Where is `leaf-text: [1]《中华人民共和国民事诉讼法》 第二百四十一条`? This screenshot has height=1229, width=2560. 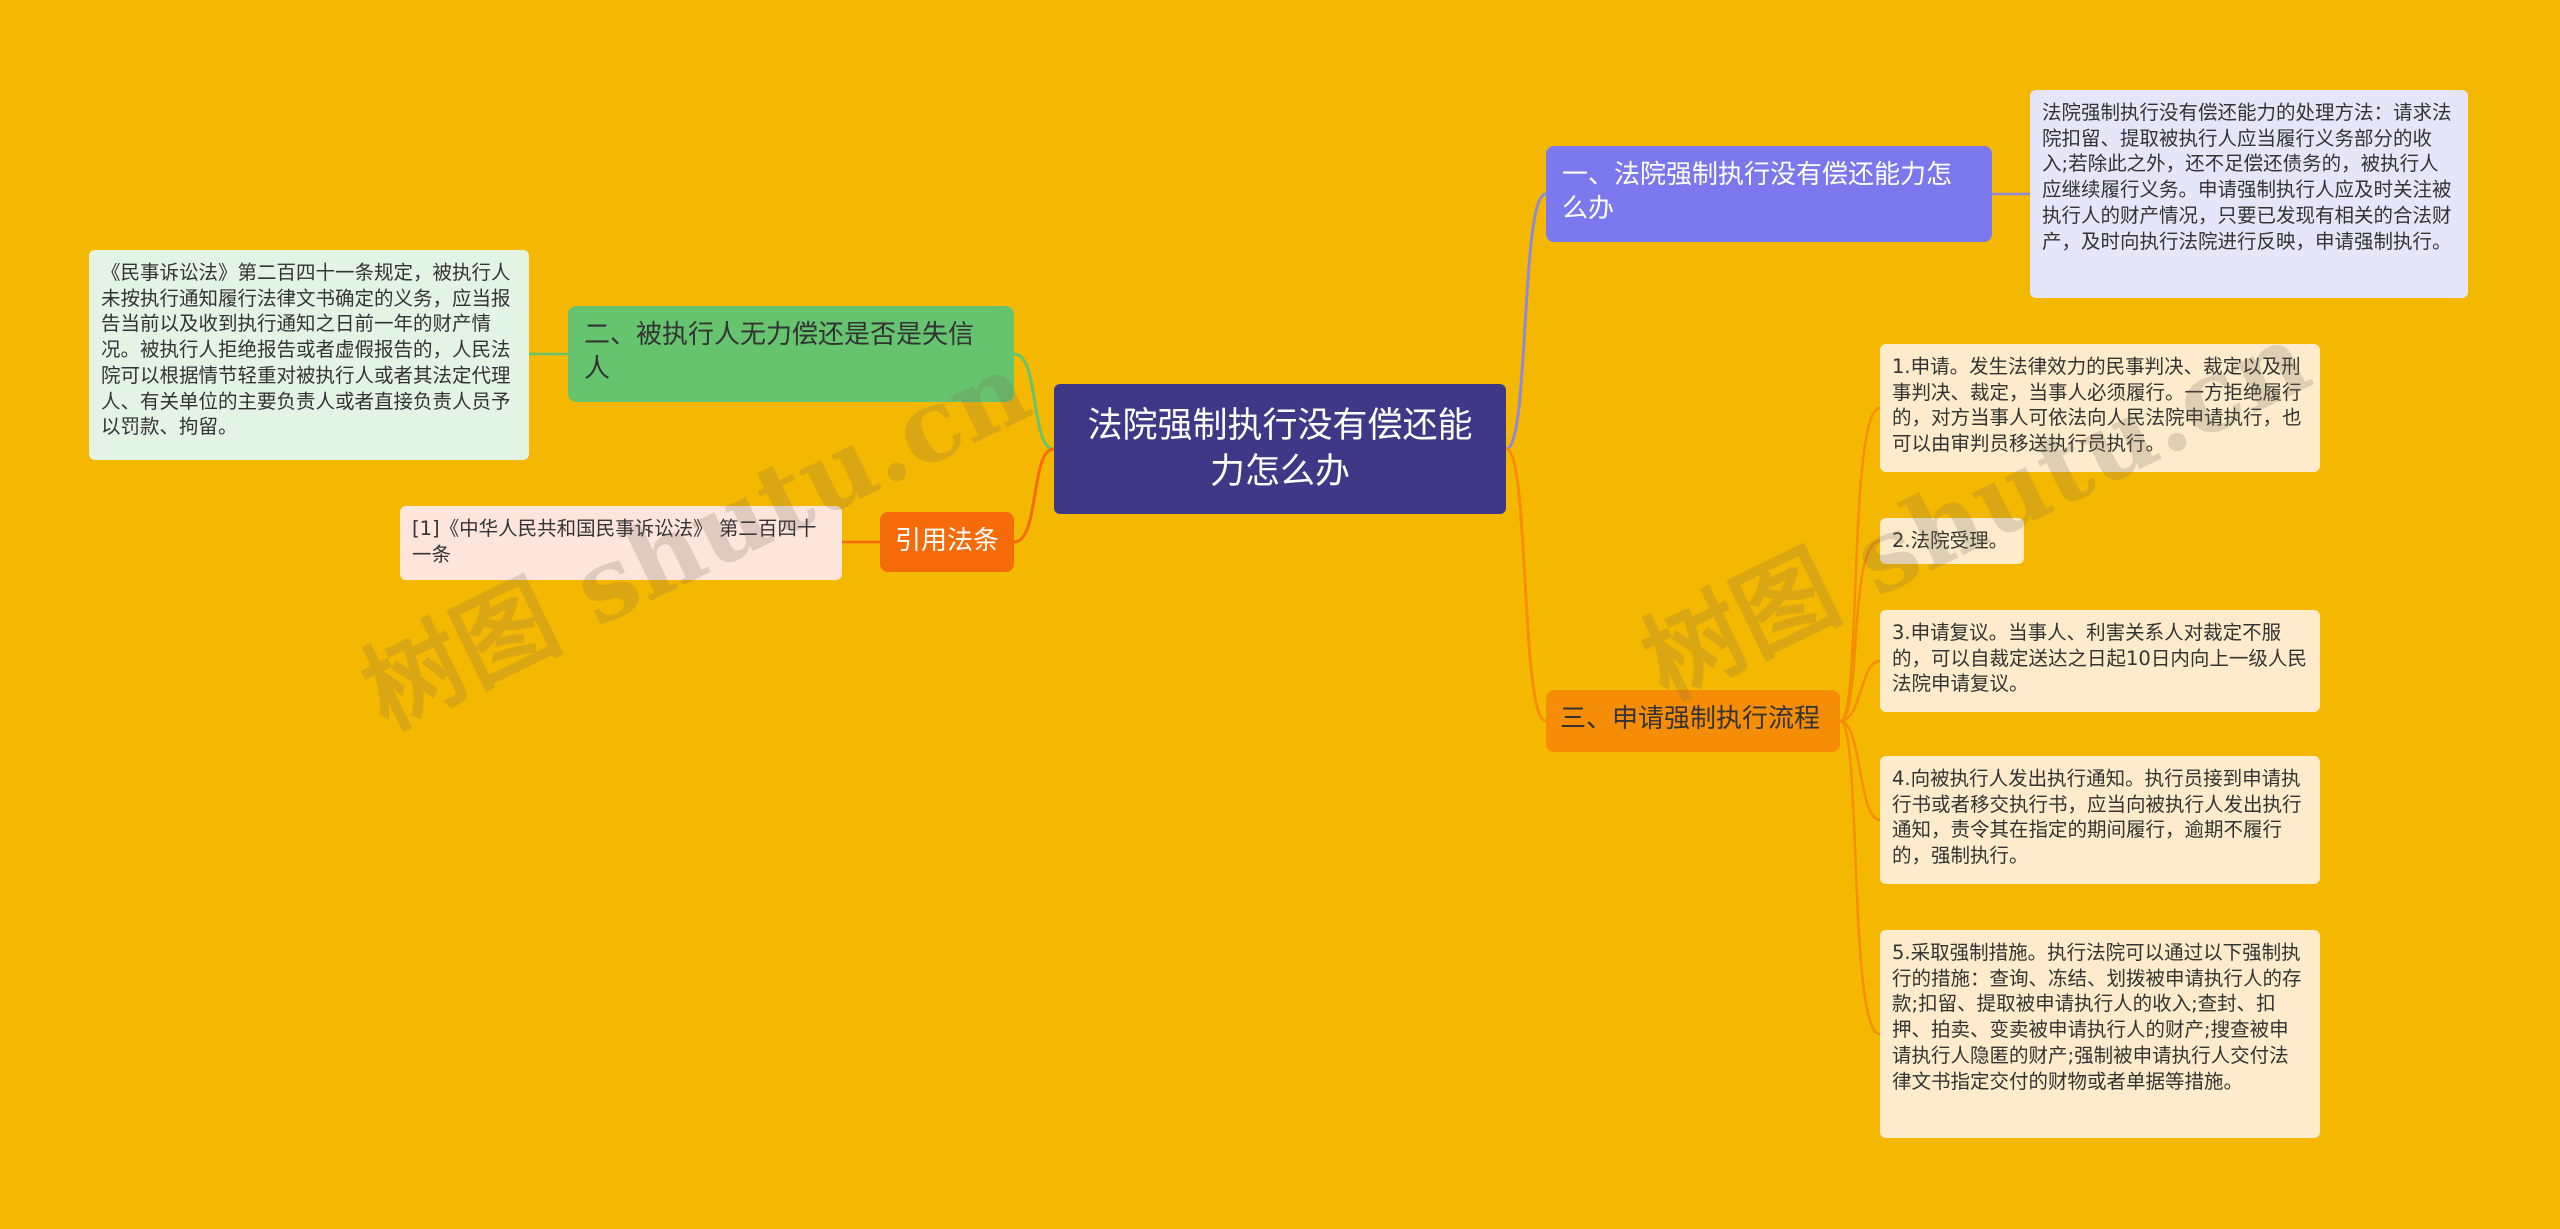 leaf-text: [1]《中华人民共和国民事诉讼法》 第二百四十一条 is located at coordinates (614, 541).